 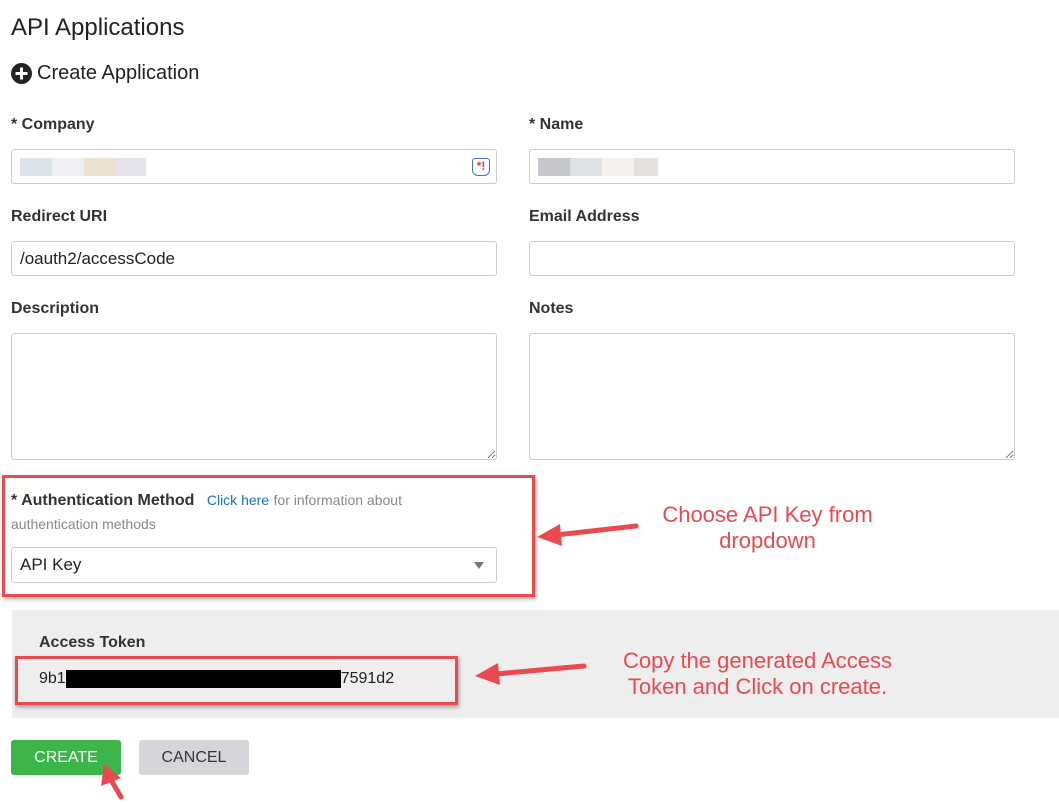 I want to click on token-arrow-icon, so click(x=531, y=674).